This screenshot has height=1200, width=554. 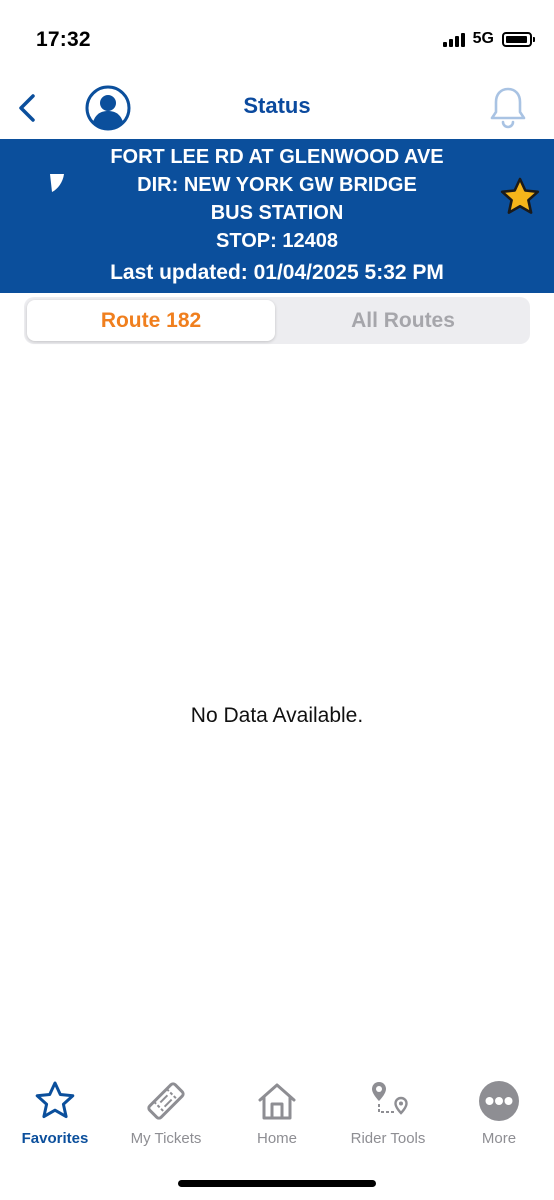 I want to click on tab-route-182: Route 182, so click(x=151, y=320).